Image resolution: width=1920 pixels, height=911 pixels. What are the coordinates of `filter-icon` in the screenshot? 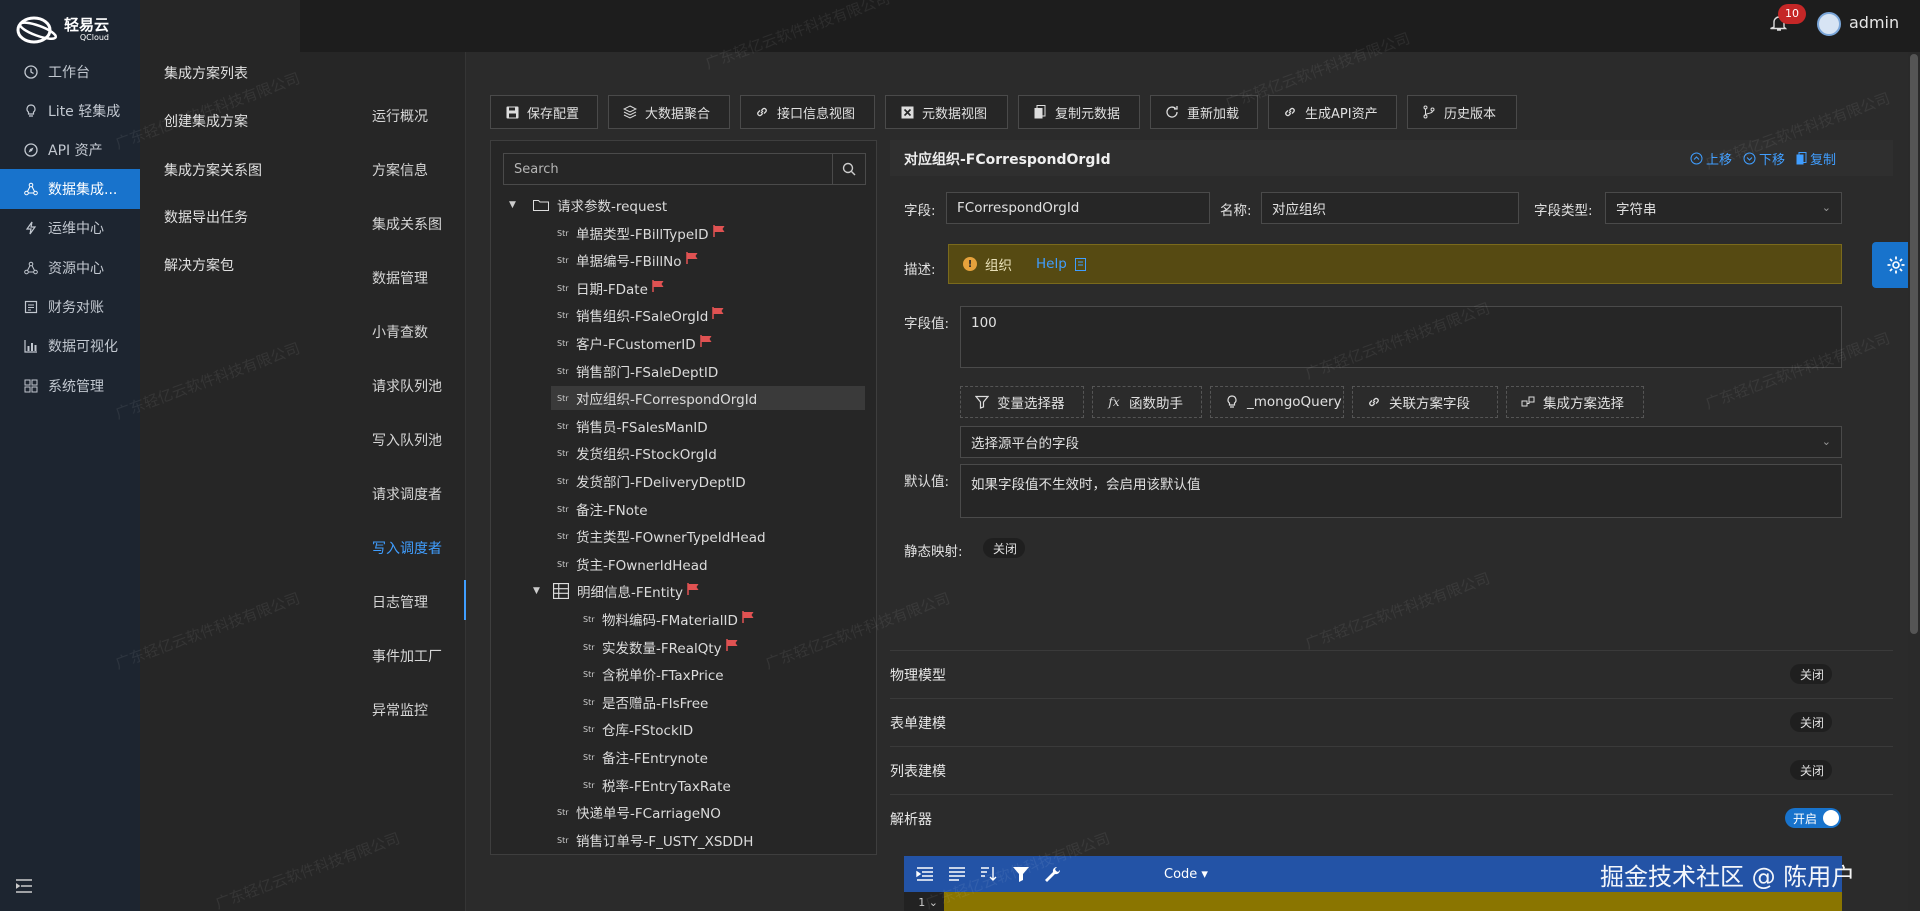 It's located at (1021, 874).